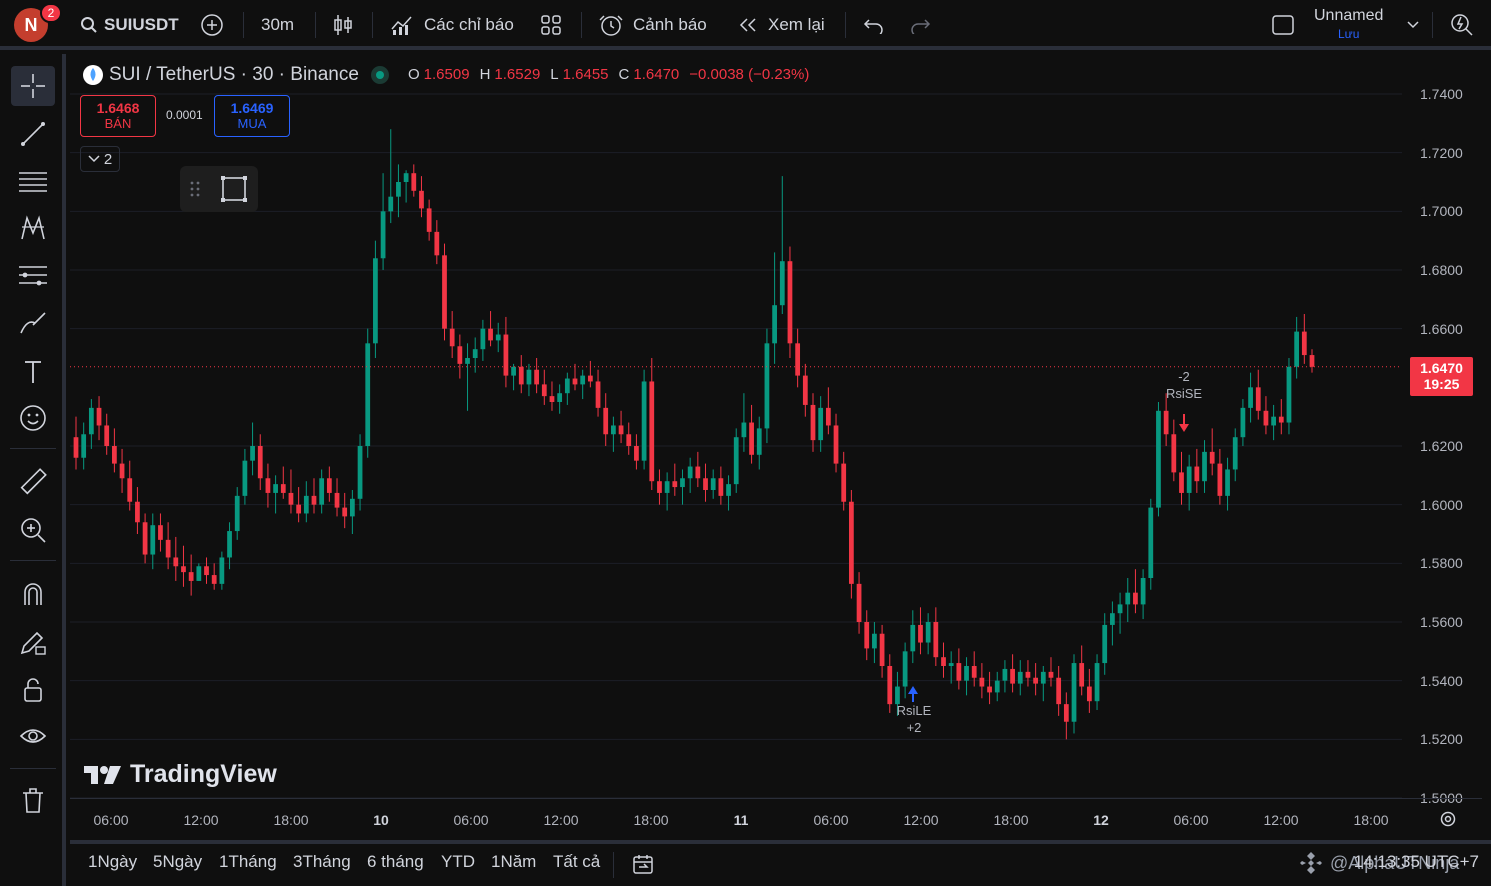 Image resolution: width=1491 pixels, height=886 pixels. What do you see at coordinates (781, 25) in the screenshot?
I see `replay-button: Xem lại` at bounding box center [781, 25].